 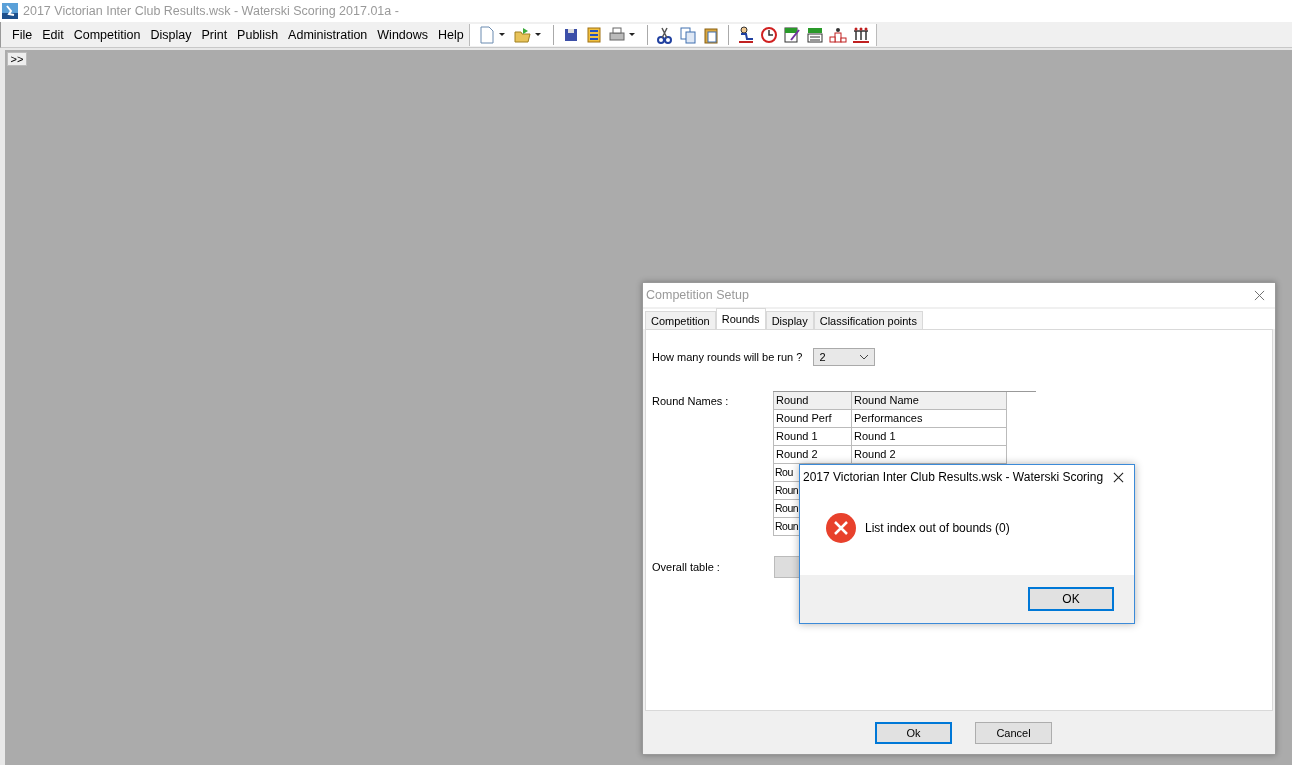 I want to click on field-label: How many rounds will be run ?, so click(x=727, y=357).